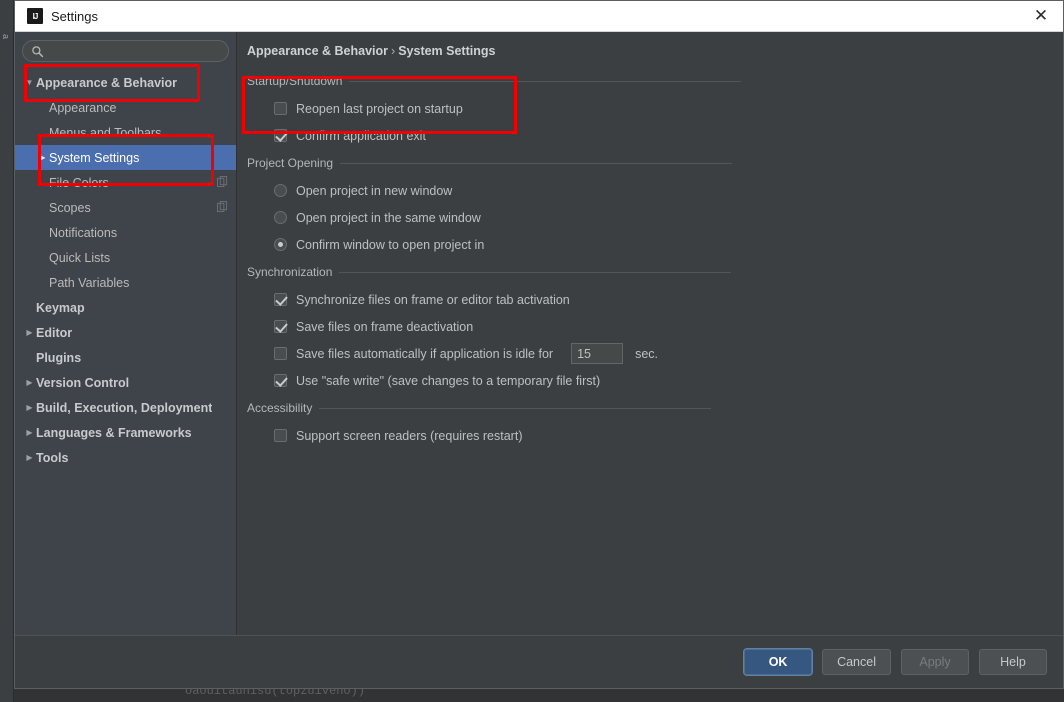 The height and width of the screenshot is (702, 1064). Describe the element at coordinates (1041, 16) in the screenshot. I see `close-icon: ✕` at that location.